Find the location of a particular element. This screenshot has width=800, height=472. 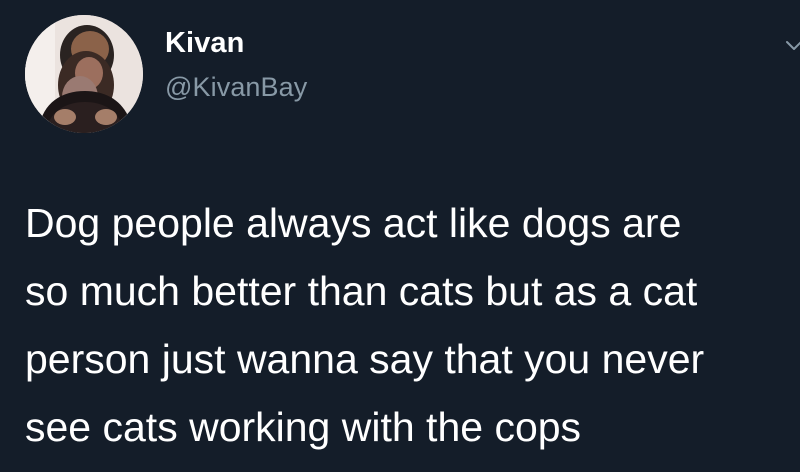

more-button is located at coordinates (793, 46).